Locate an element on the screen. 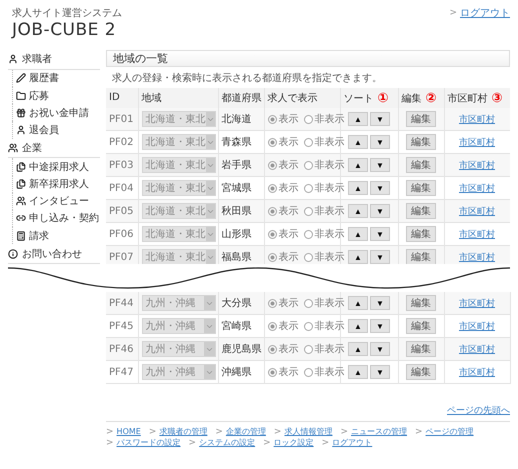  prefecture-text: 山形県 is located at coordinates (237, 234).